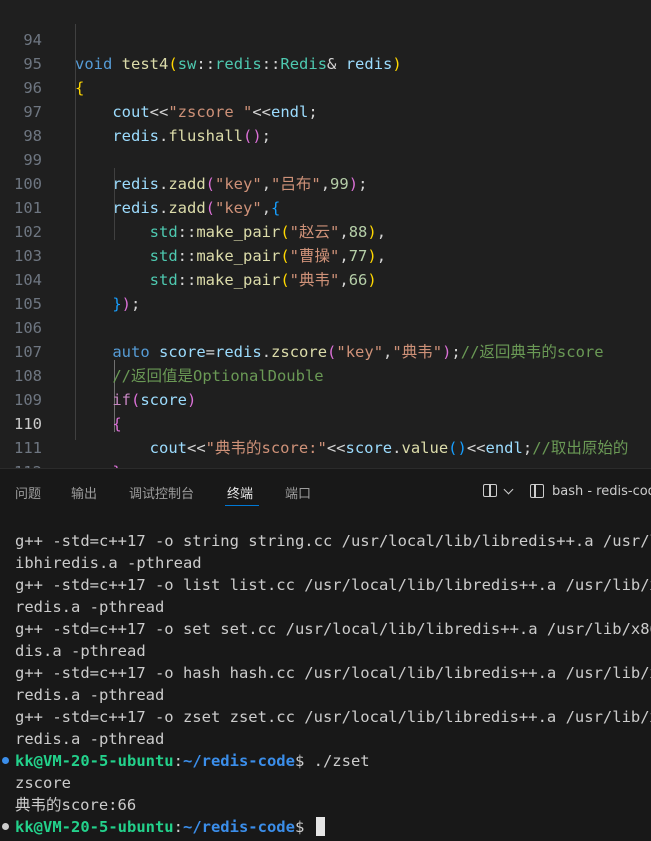  I want to click on tab-problems: 问题, so click(28, 492).